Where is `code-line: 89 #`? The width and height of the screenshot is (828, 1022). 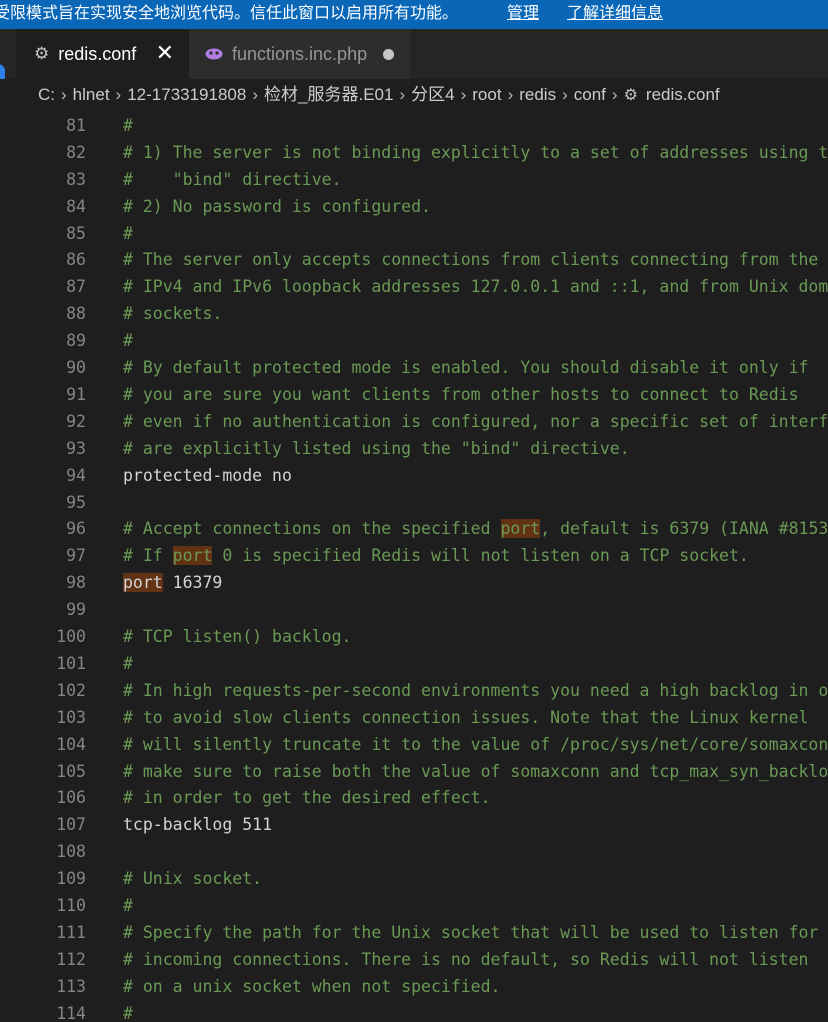
code-line: 89 # is located at coordinates (414, 340).